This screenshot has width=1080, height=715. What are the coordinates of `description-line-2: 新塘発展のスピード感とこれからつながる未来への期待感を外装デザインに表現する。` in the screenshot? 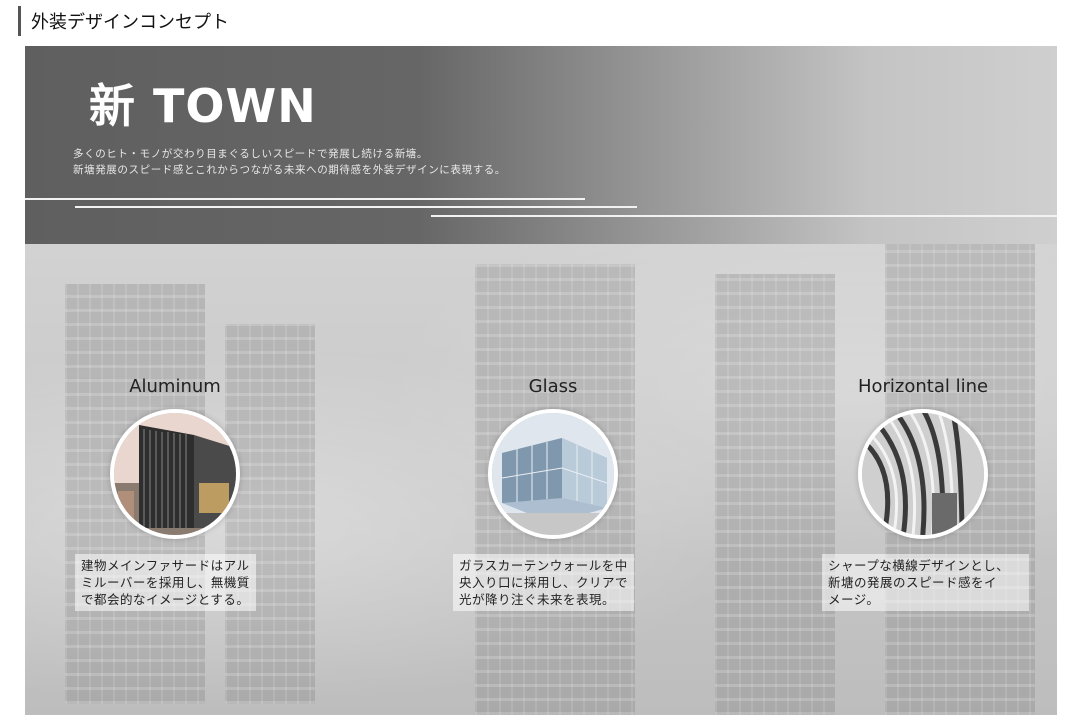 It's located at (289, 170).